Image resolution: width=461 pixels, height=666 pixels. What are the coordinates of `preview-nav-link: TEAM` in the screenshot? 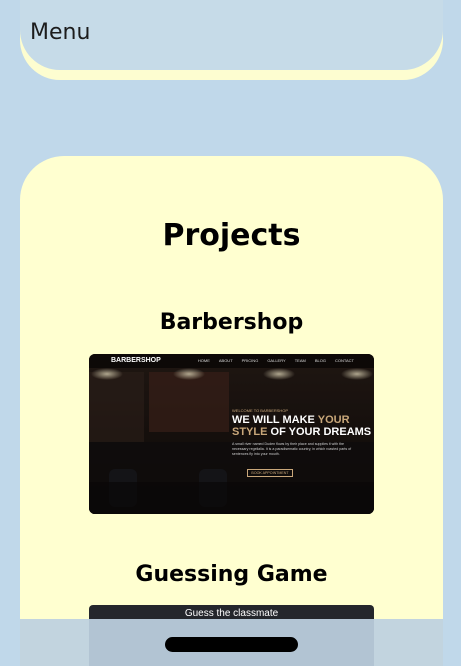 It's located at (300, 360).